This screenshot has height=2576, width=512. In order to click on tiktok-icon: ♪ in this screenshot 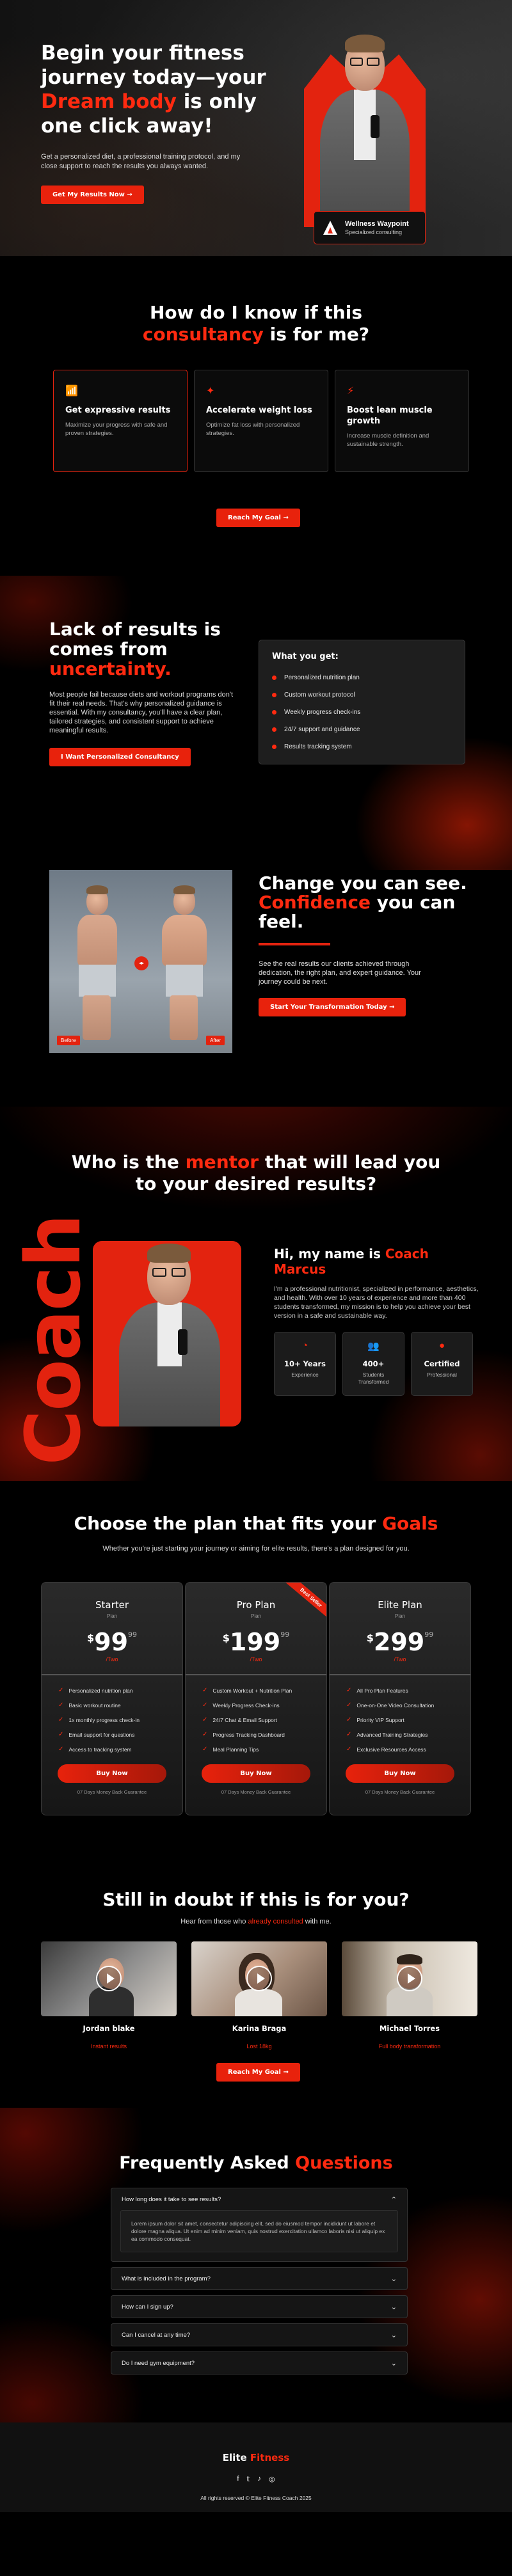, I will do `click(260, 2479)`.